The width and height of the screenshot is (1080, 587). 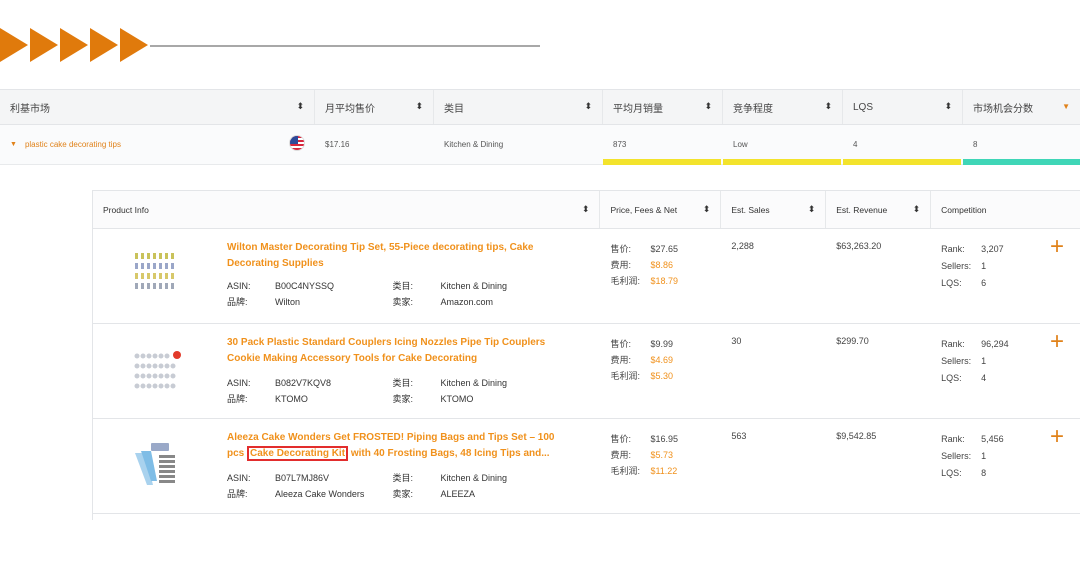 I want to click on product-meta-line1: ASIN: B07L7MJ86V 类目: Kitchen & Dining, so click(x=367, y=478).